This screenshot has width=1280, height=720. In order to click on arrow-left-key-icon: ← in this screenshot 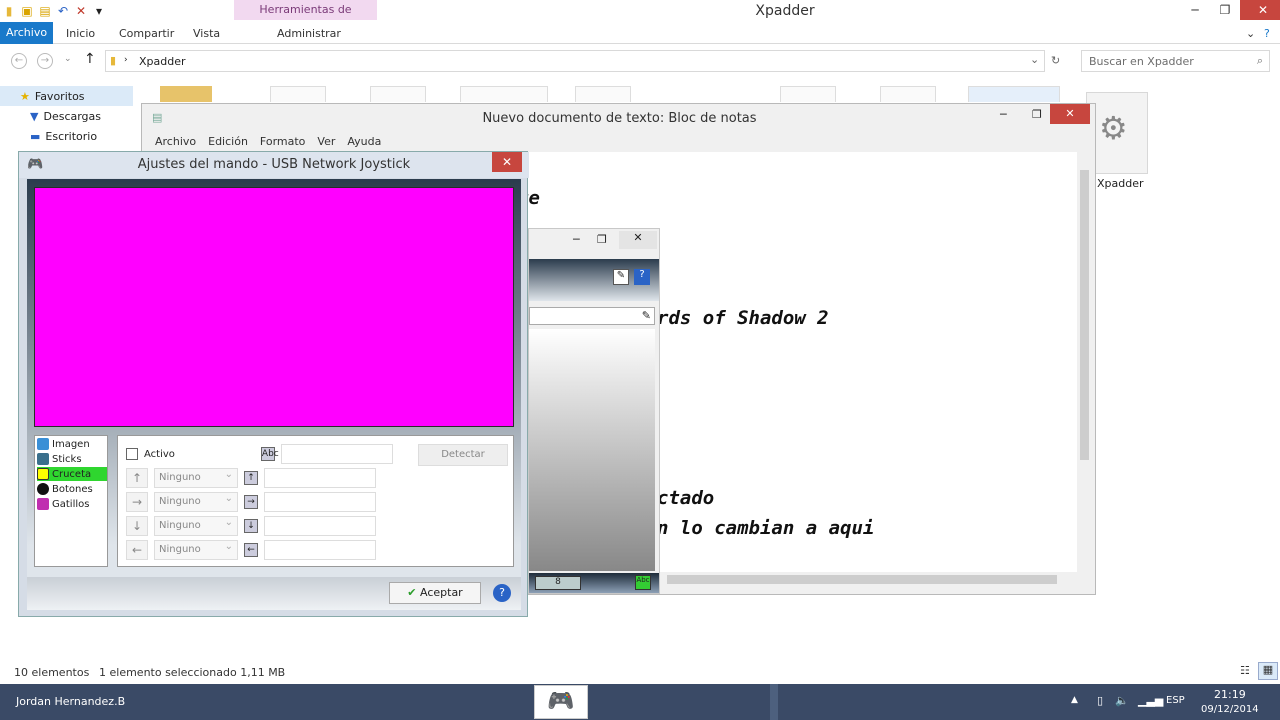, I will do `click(251, 550)`.